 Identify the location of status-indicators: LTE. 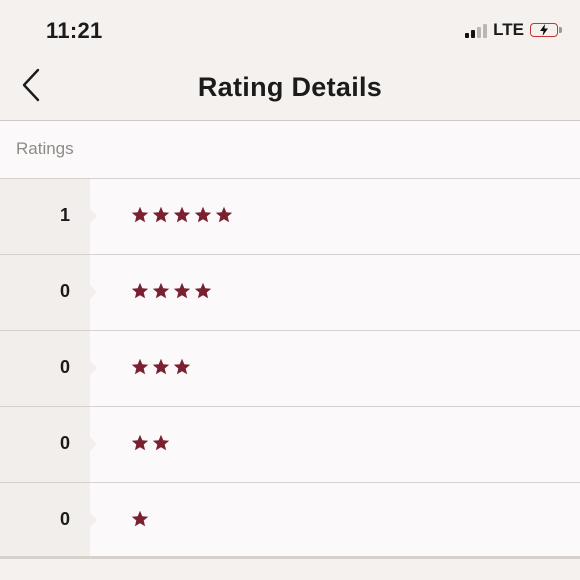
(513, 30).